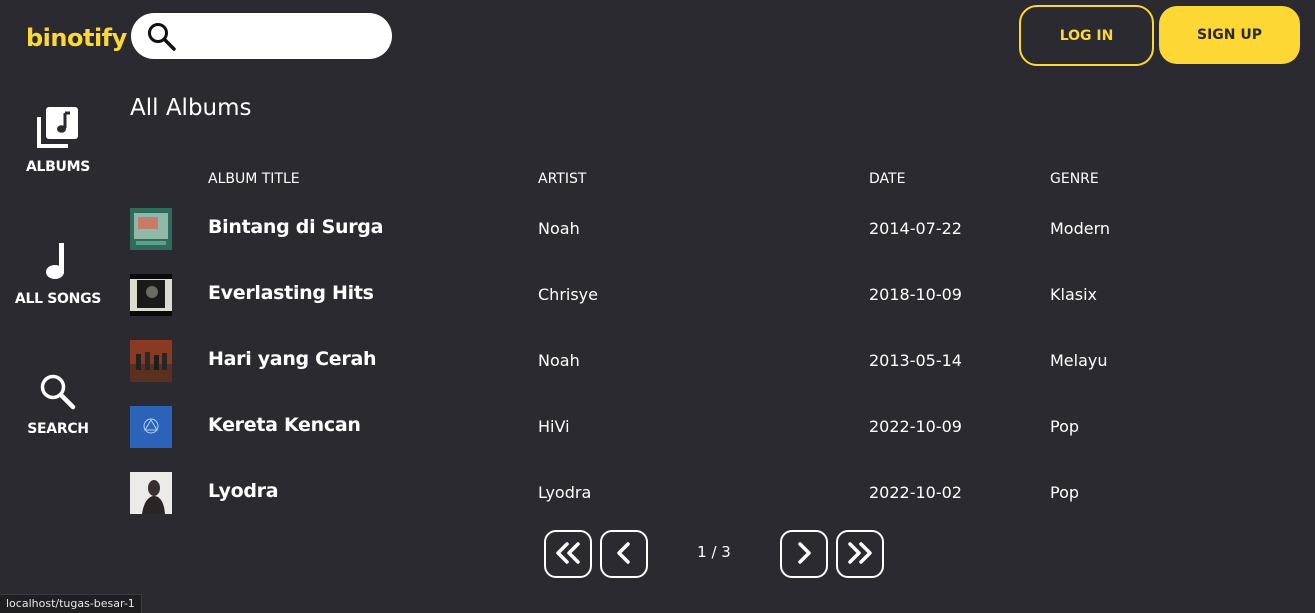 Image resolution: width=1315 pixels, height=613 pixels. Describe the element at coordinates (291, 293) in the screenshot. I see `album-title: Everlasting Hits` at that location.